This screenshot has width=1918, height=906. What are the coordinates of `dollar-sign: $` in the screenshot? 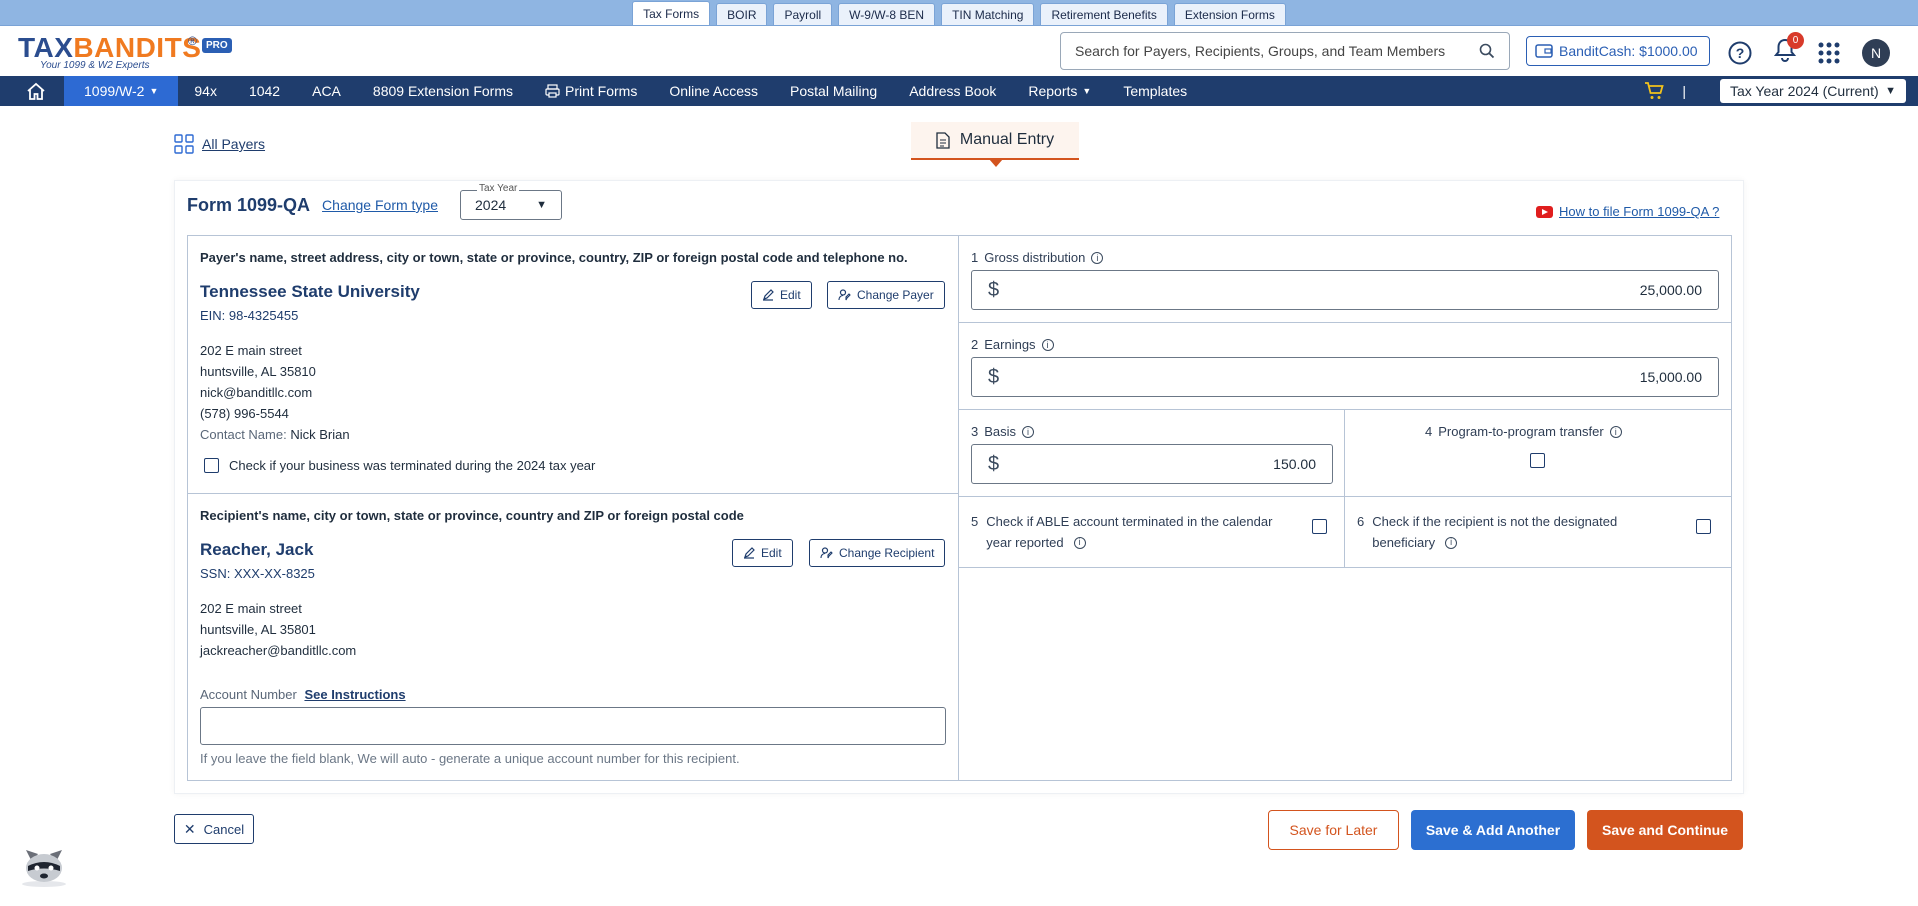 It's located at (994, 376).